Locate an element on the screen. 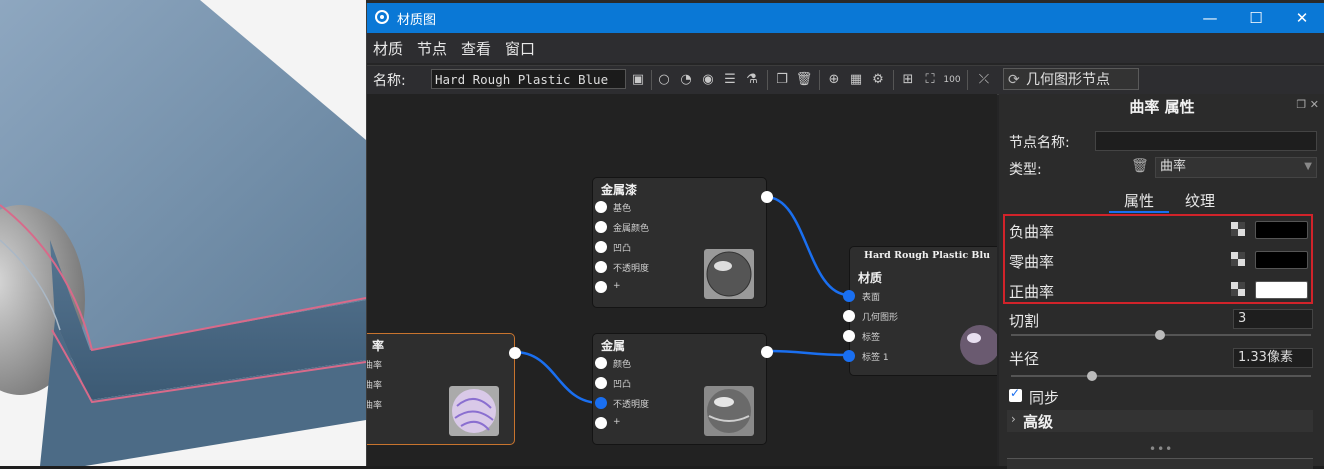 The height and width of the screenshot is (469, 1324). maximize-button: ☐ is located at coordinates (1256, 18).